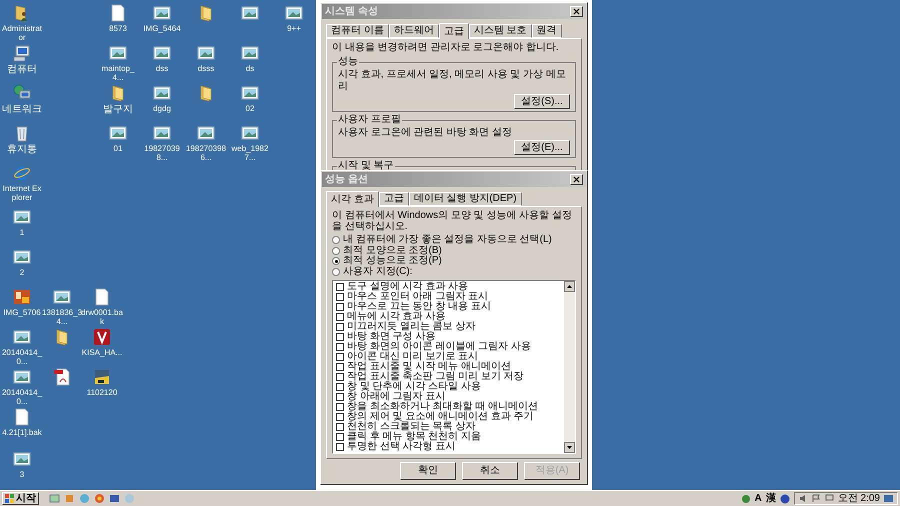 This screenshot has width=900, height=506. I want to click on monitor-icon, so click(829, 498).